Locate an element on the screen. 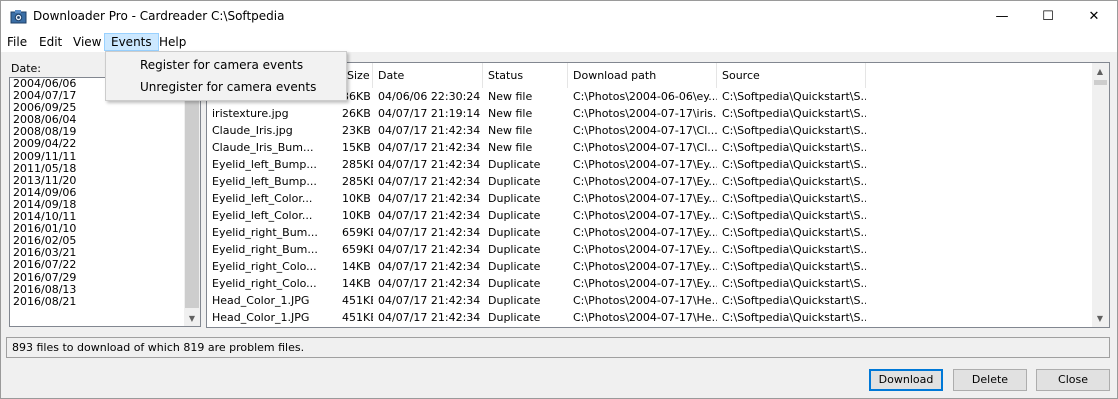 Image resolution: width=1118 pixels, height=399 pixels. scroll-up-icon: ▲ is located at coordinates (1100, 71).